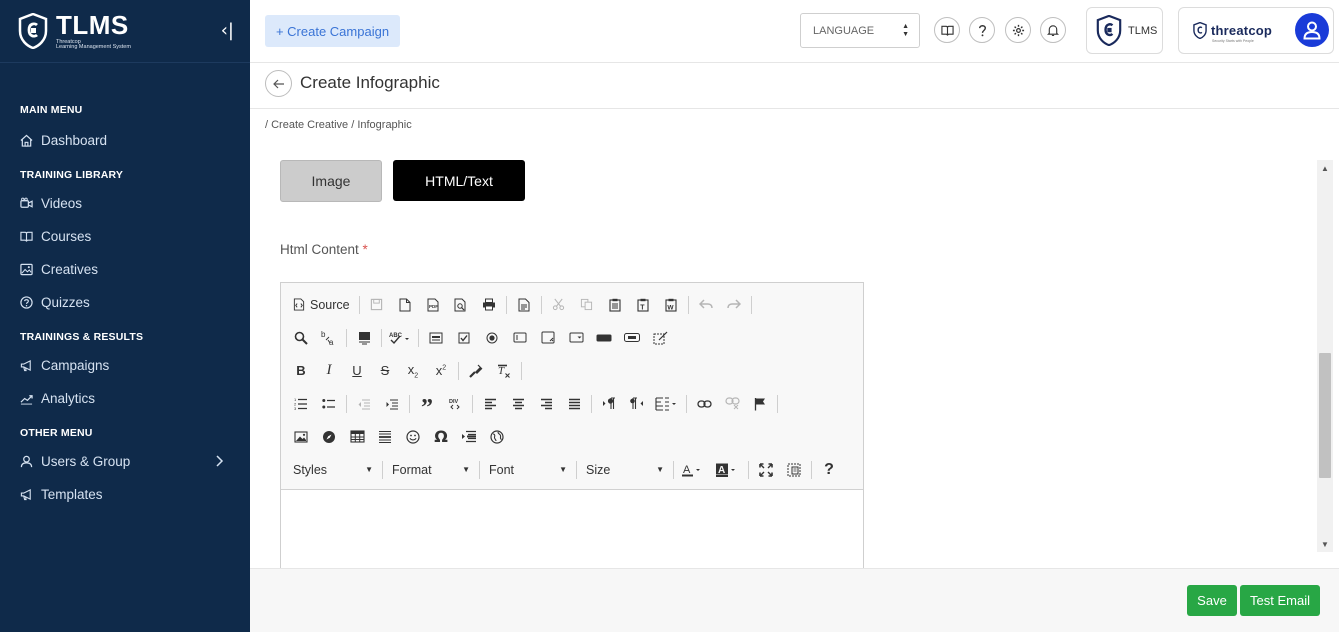 The image size is (1339, 632). I want to click on paste-icon, so click(615, 305).